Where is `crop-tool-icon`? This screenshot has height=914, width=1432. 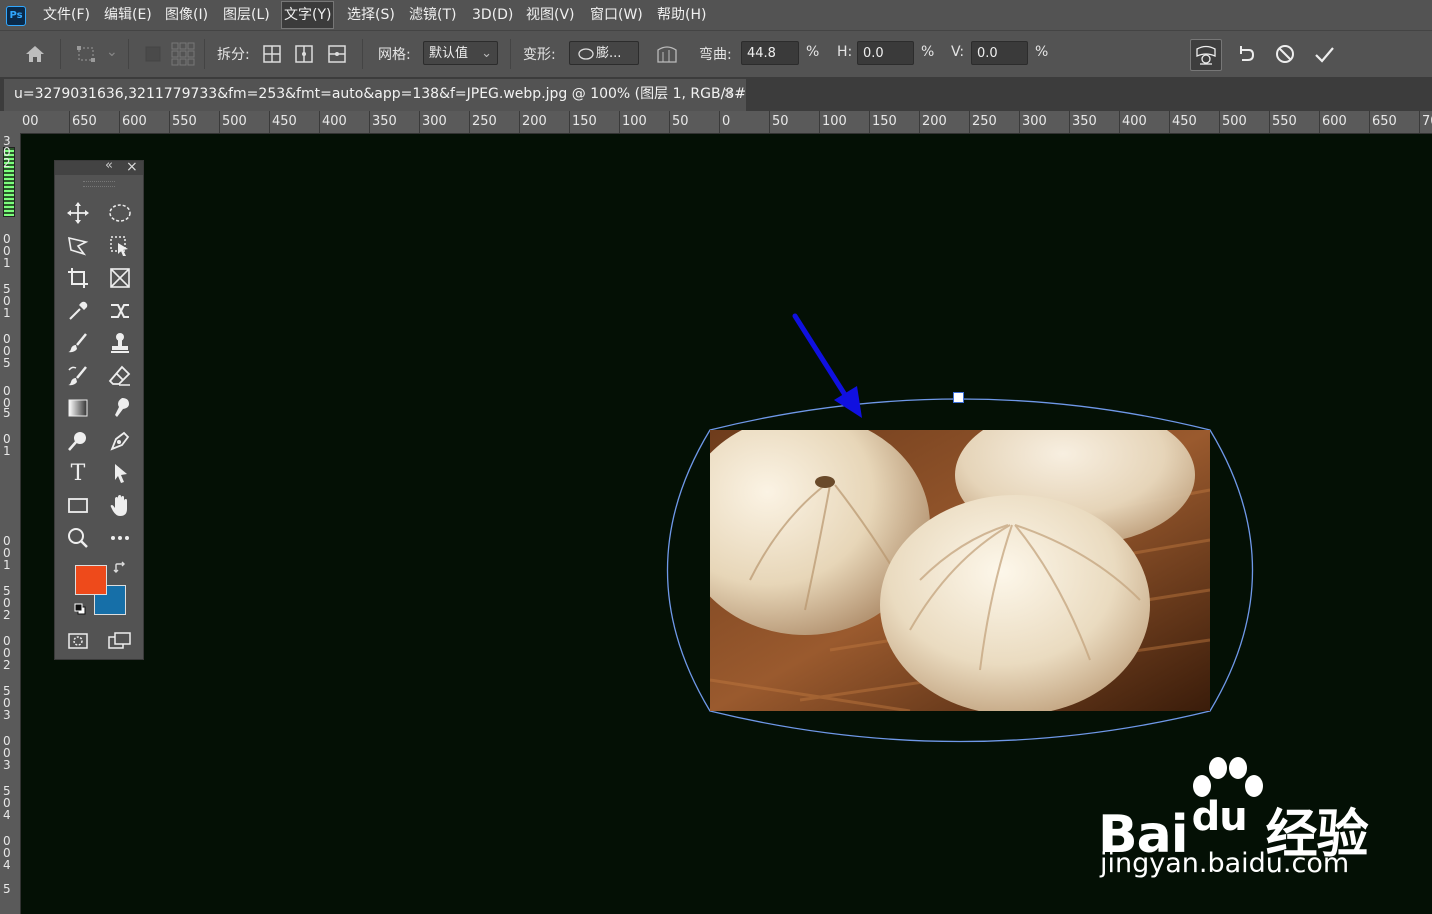 crop-tool-icon is located at coordinates (78, 278).